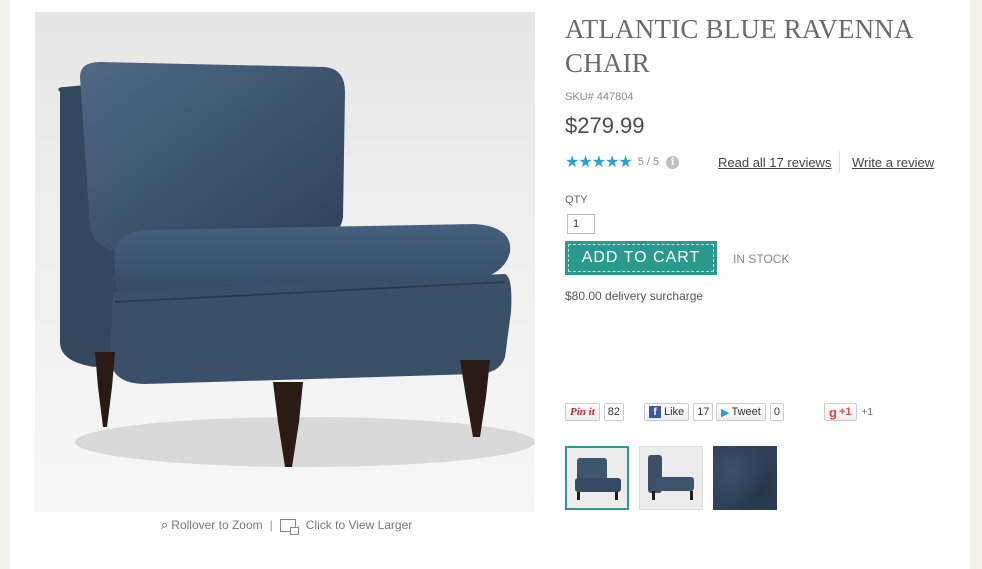  I want to click on facebook-share: f Like 17, so click(679, 412).